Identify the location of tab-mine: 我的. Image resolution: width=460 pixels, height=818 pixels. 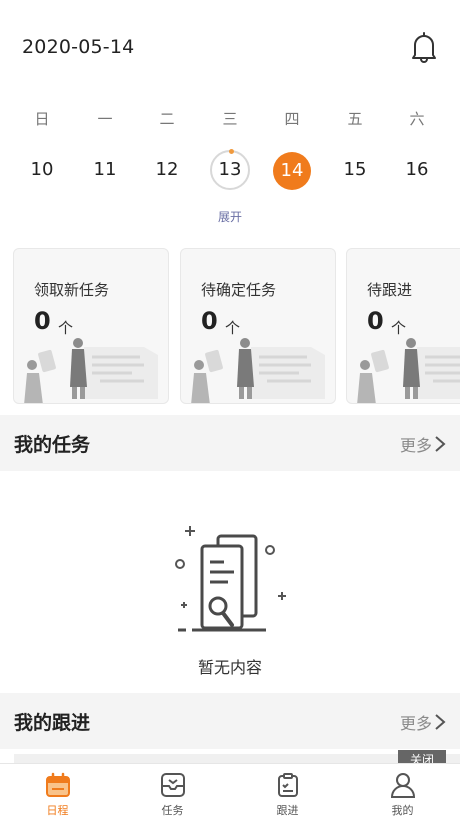
(402, 791).